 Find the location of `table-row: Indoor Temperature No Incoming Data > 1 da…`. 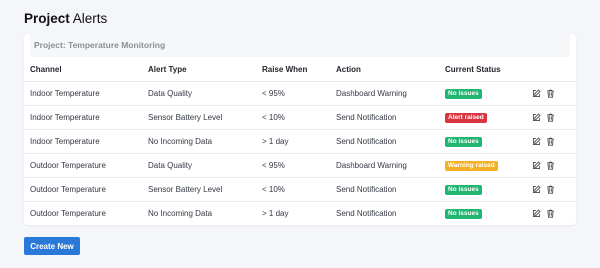

table-row: Indoor Temperature No Incoming Data > 1 da… is located at coordinates (300, 141).